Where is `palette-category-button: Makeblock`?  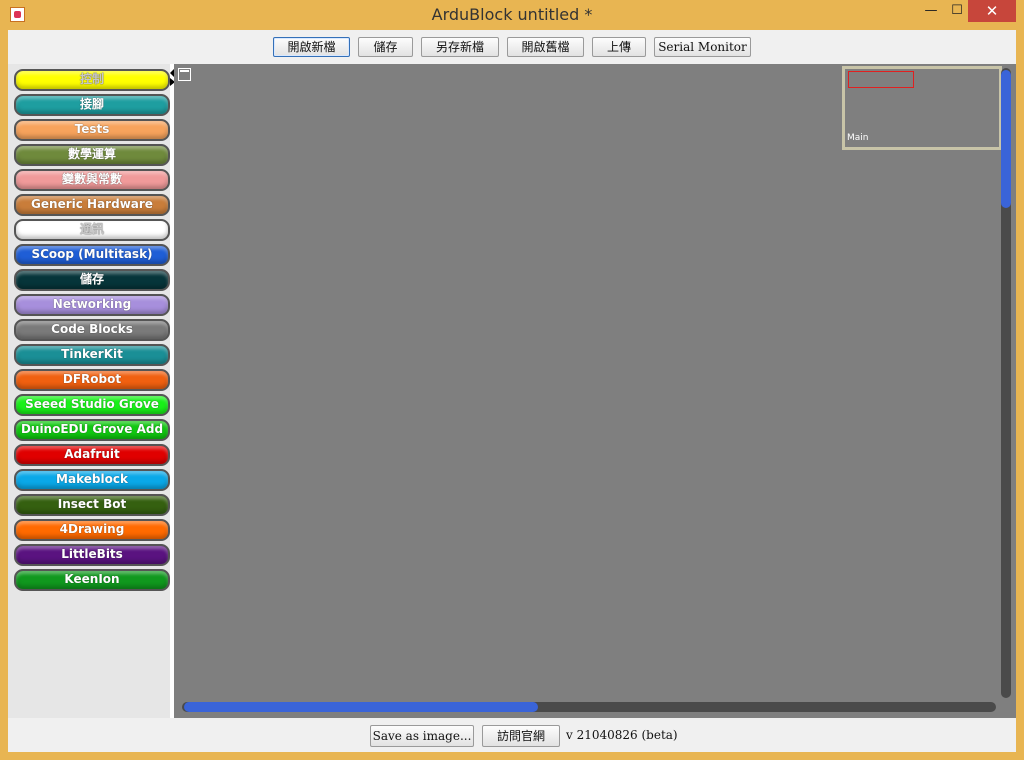 palette-category-button: Makeblock is located at coordinates (92, 480).